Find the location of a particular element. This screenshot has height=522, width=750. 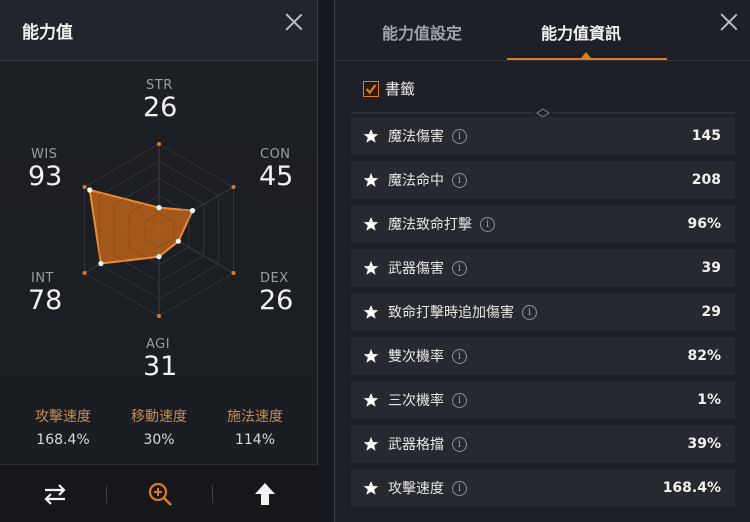

panel-toolbar is located at coordinates (159, 493).